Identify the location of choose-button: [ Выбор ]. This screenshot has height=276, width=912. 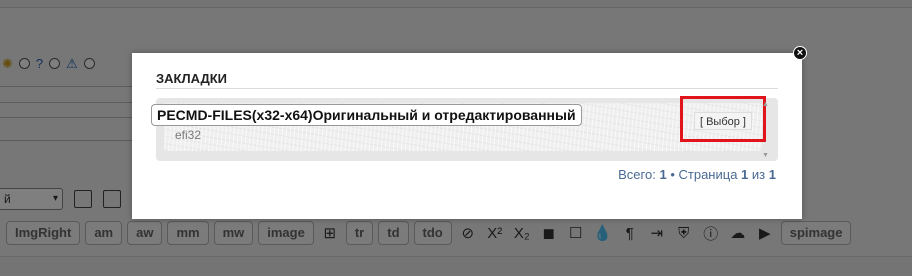
(723, 121).